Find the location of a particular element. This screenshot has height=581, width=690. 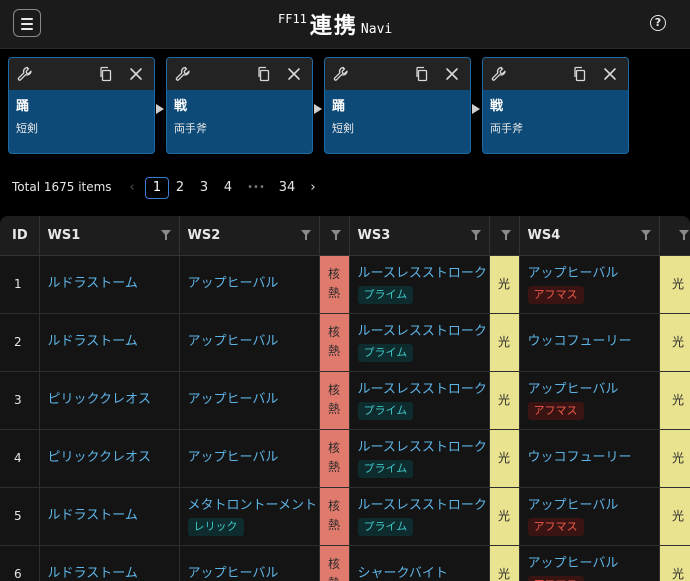

column-header-id: ID is located at coordinates (20, 236).